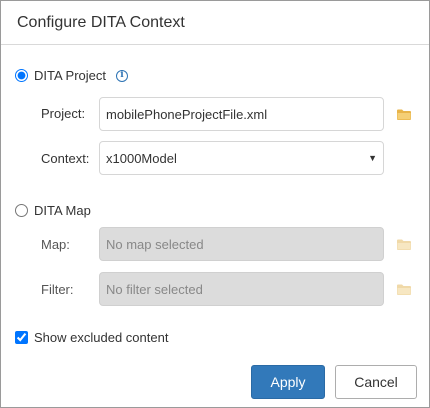 Image resolution: width=430 pixels, height=408 pixels. What do you see at coordinates (141, 158) in the screenshot?
I see `context-selected-value: x1000Model` at bounding box center [141, 158].